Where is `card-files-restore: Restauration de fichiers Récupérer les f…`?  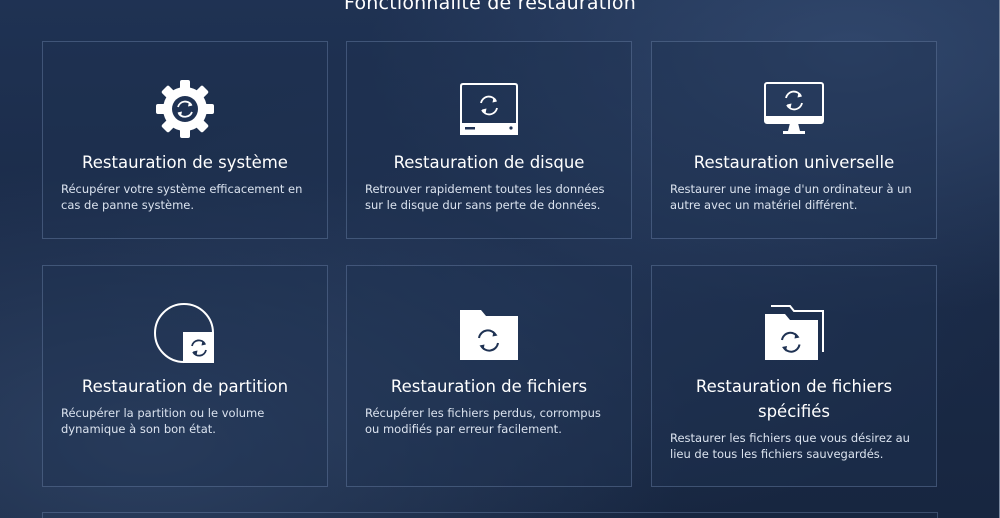 card-files-restore: Restauration de fichiers Récupérer les f… is located at coordinates (489, 376).